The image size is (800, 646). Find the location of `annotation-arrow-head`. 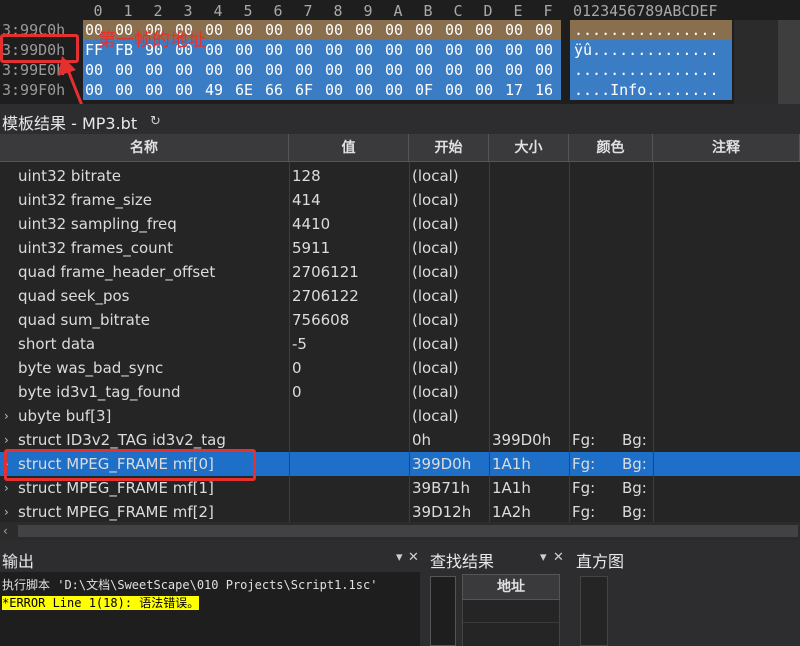

annotation-arrow-head is located at coordinates (67, 66).